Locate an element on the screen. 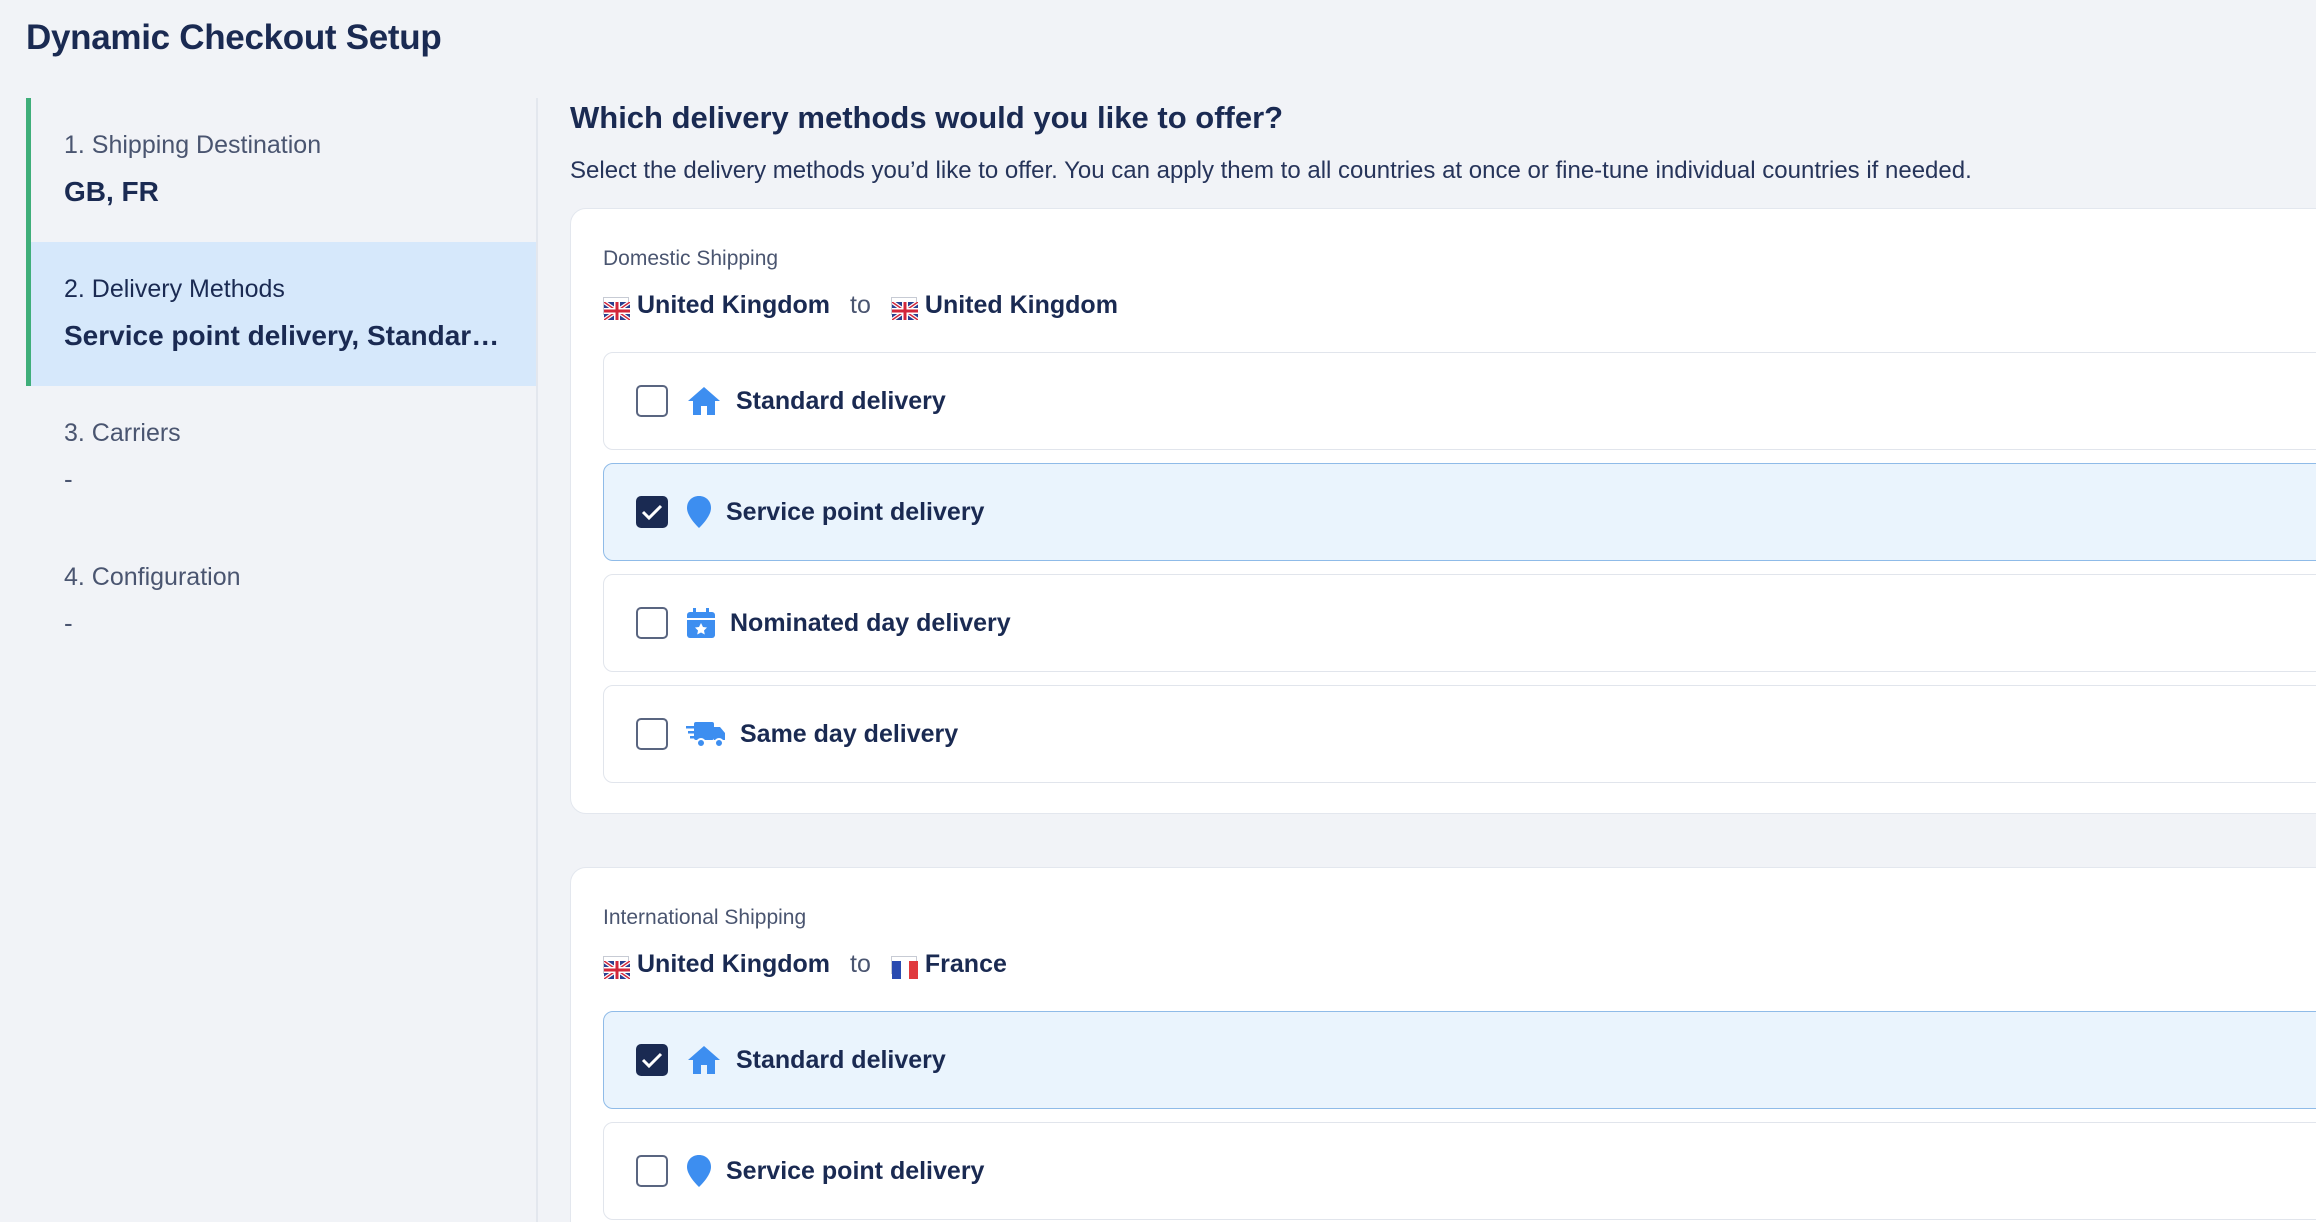 The height and width of the screenshot is (1222, 2316). france-flag-icon is located at coordinates (904, 967).